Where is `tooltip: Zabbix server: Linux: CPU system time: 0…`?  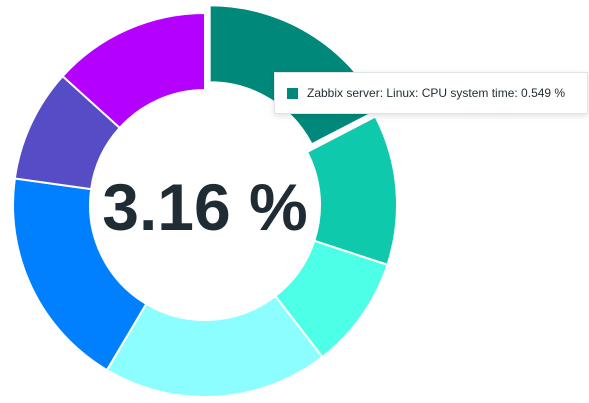
tooltip: Zabbix server: Linux: CPU system time: 0… is located at coordinates (431, 93).